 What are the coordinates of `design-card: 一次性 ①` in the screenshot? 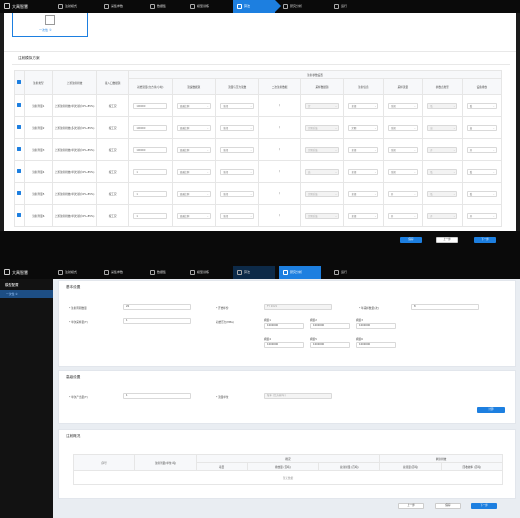 It's located at (50, 25).